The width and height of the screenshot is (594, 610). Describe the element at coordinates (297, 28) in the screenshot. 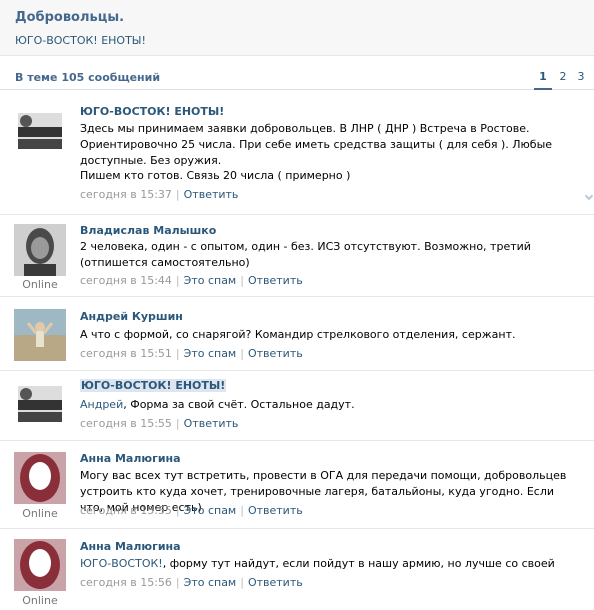

I see `topic-header: Добровольцы. ЮГО-ВОСТОК! ЕНОТЫ!` at that location.